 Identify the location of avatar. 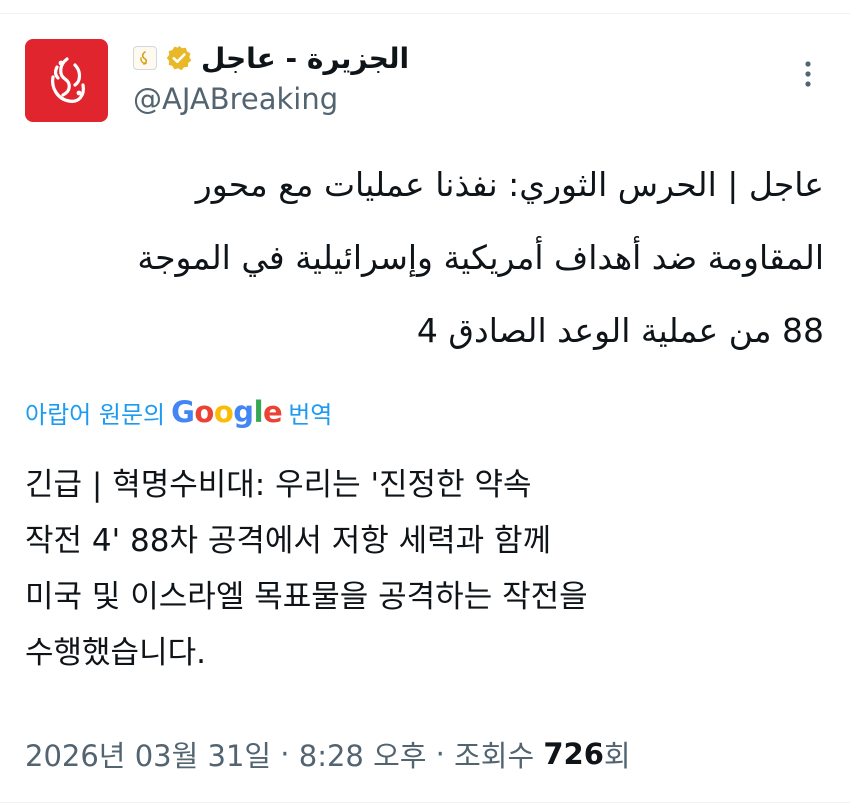
(66, 80).